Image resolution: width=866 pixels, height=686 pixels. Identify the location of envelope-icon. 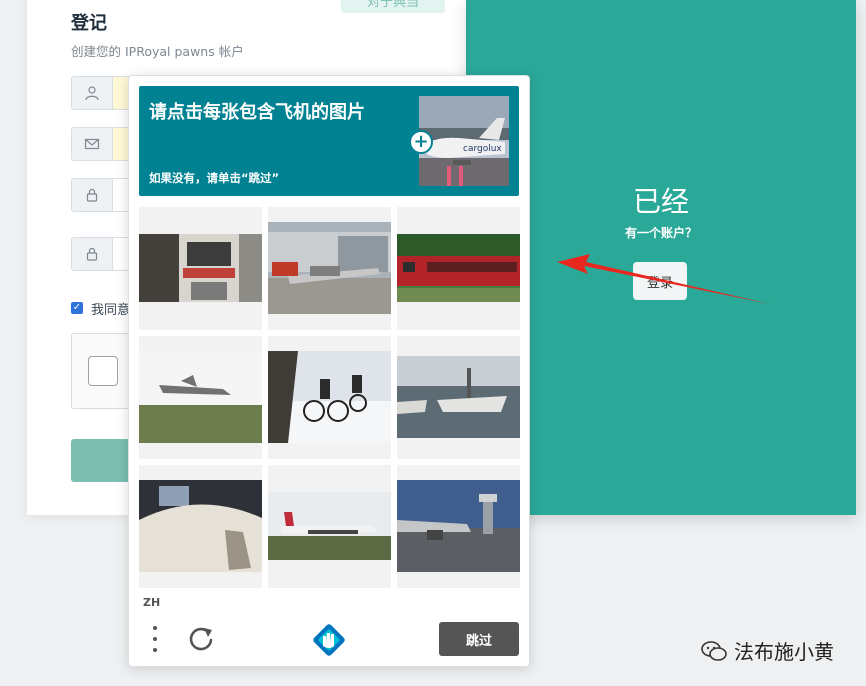
(92, 144).